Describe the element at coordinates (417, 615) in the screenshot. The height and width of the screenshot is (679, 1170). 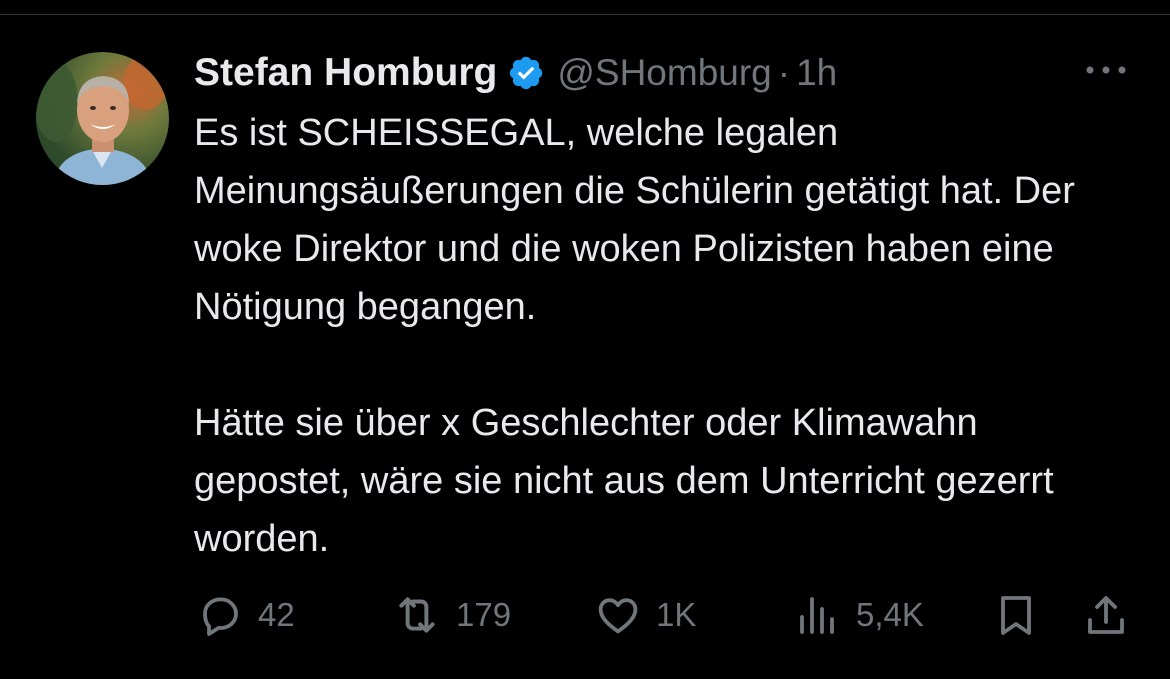
I see `retweet-icon` at that location.